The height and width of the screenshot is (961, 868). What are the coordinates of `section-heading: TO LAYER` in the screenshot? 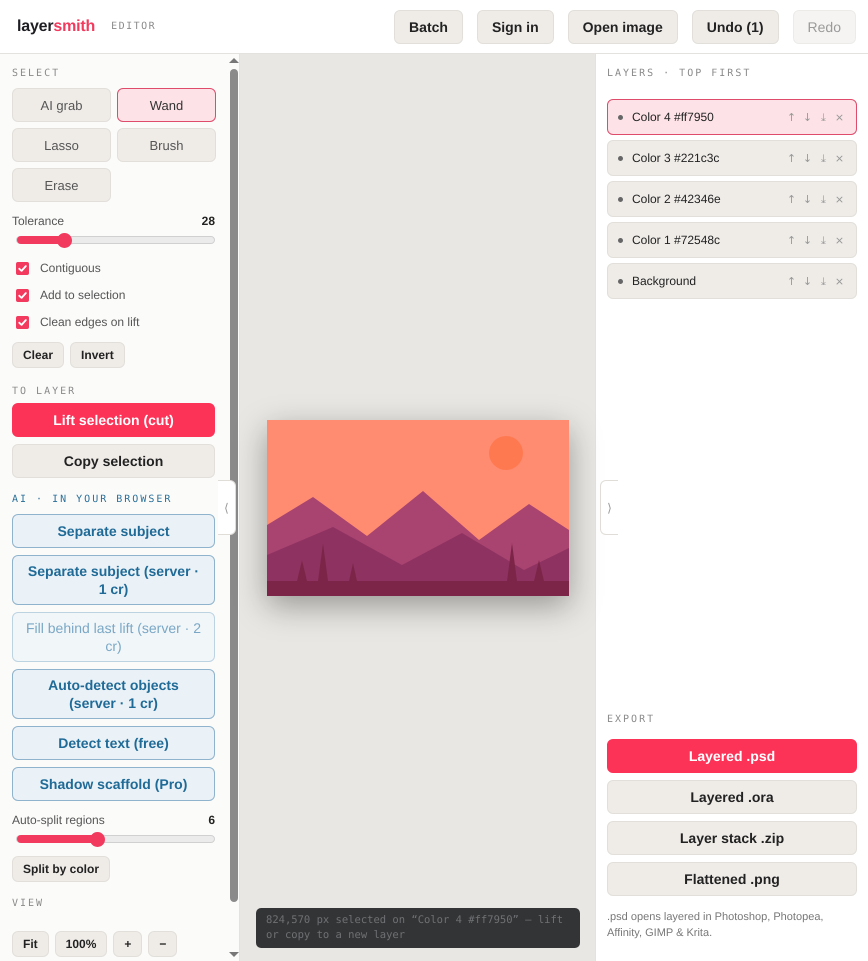 It's located at (45, 391).